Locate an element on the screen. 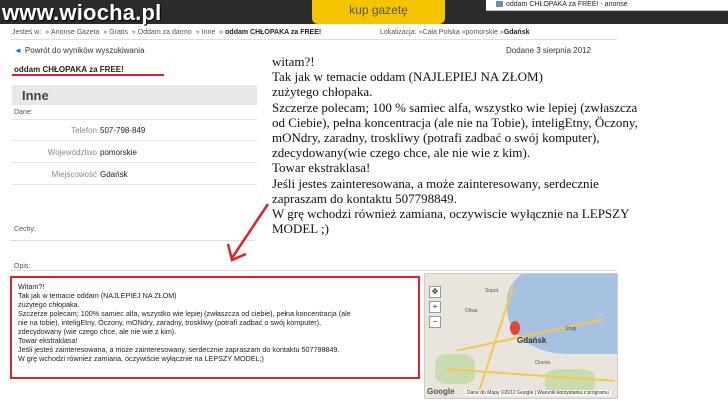 This screenshot has width=728, height=407. breadcrumb-item: Anonse Gazeta is located at coordinates (75, 32).